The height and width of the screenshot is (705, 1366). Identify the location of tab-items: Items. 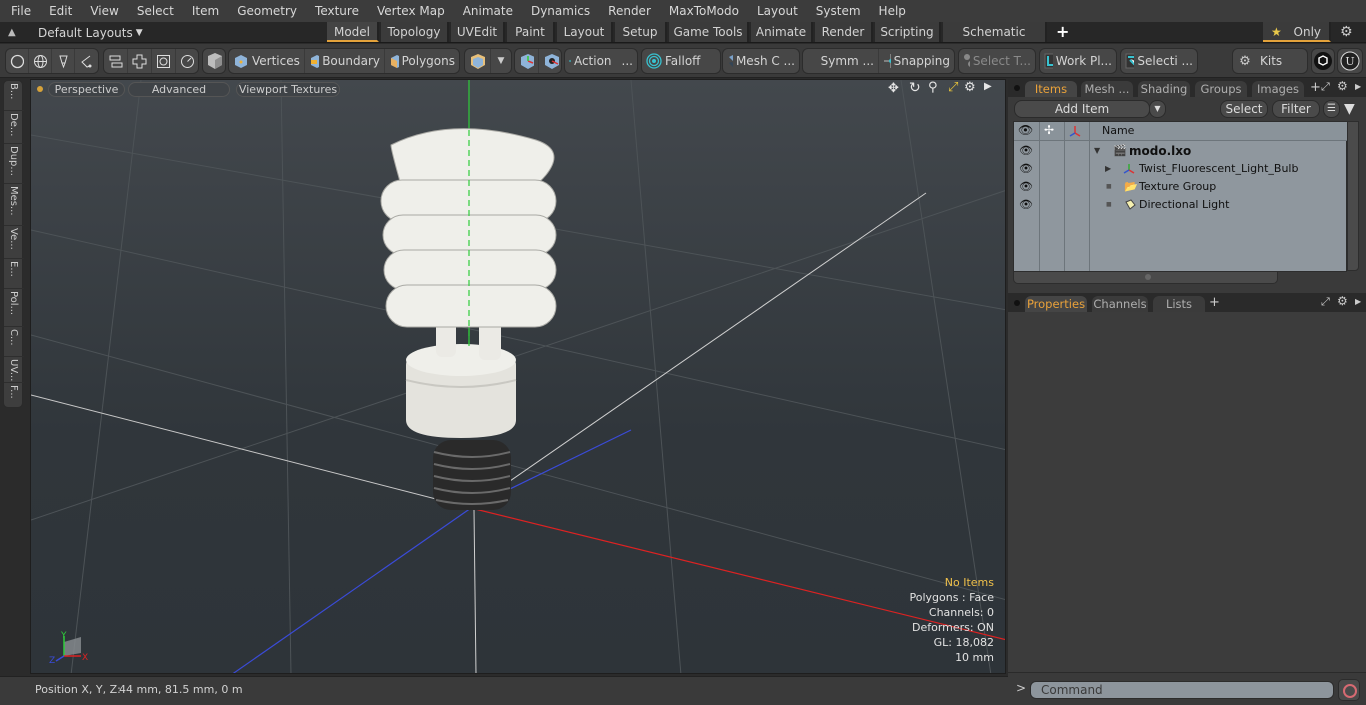
(1051, 89).